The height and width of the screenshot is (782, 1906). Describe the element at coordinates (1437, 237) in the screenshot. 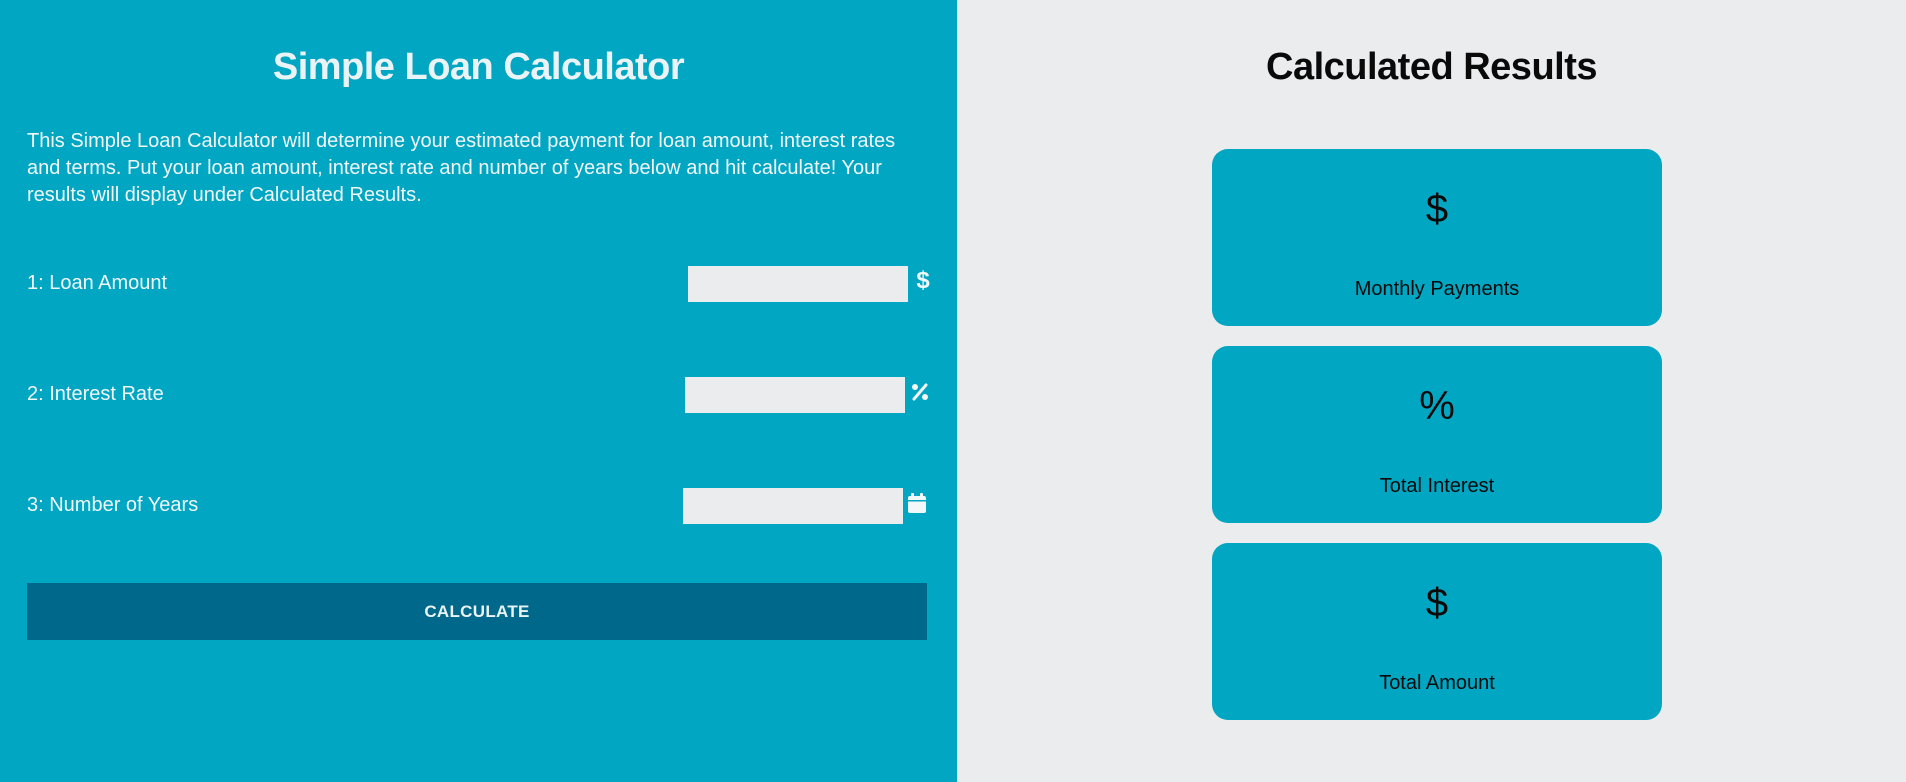

I see `monthly-payments-card: $ Monthly Payments` at that location.